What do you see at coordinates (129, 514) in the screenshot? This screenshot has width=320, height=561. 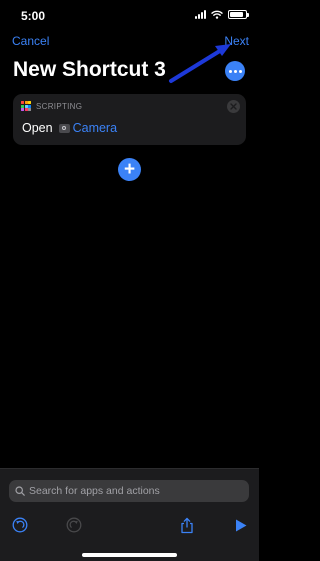 I see `bottom-action-panel` at bounding box center [129, 514].